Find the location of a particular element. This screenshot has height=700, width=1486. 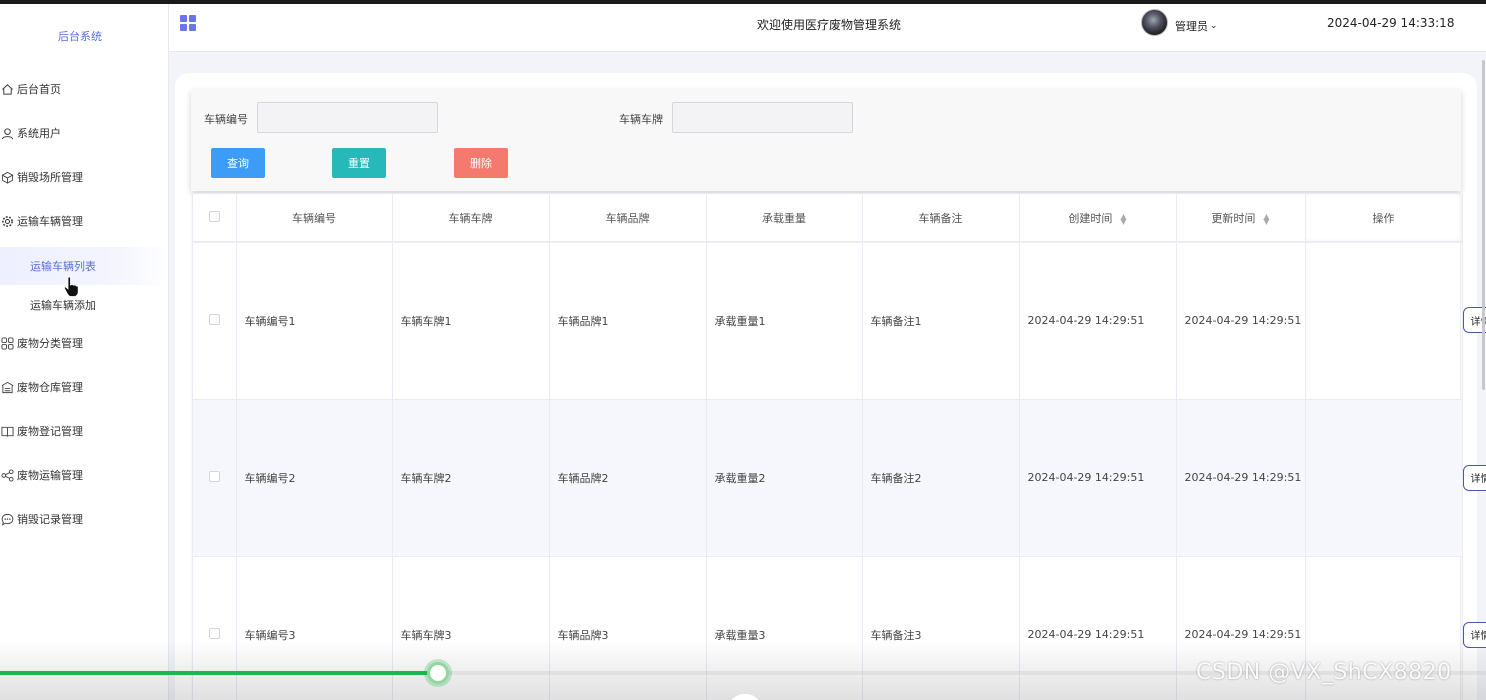

select-all-cell is located at coordinates (215, 218).